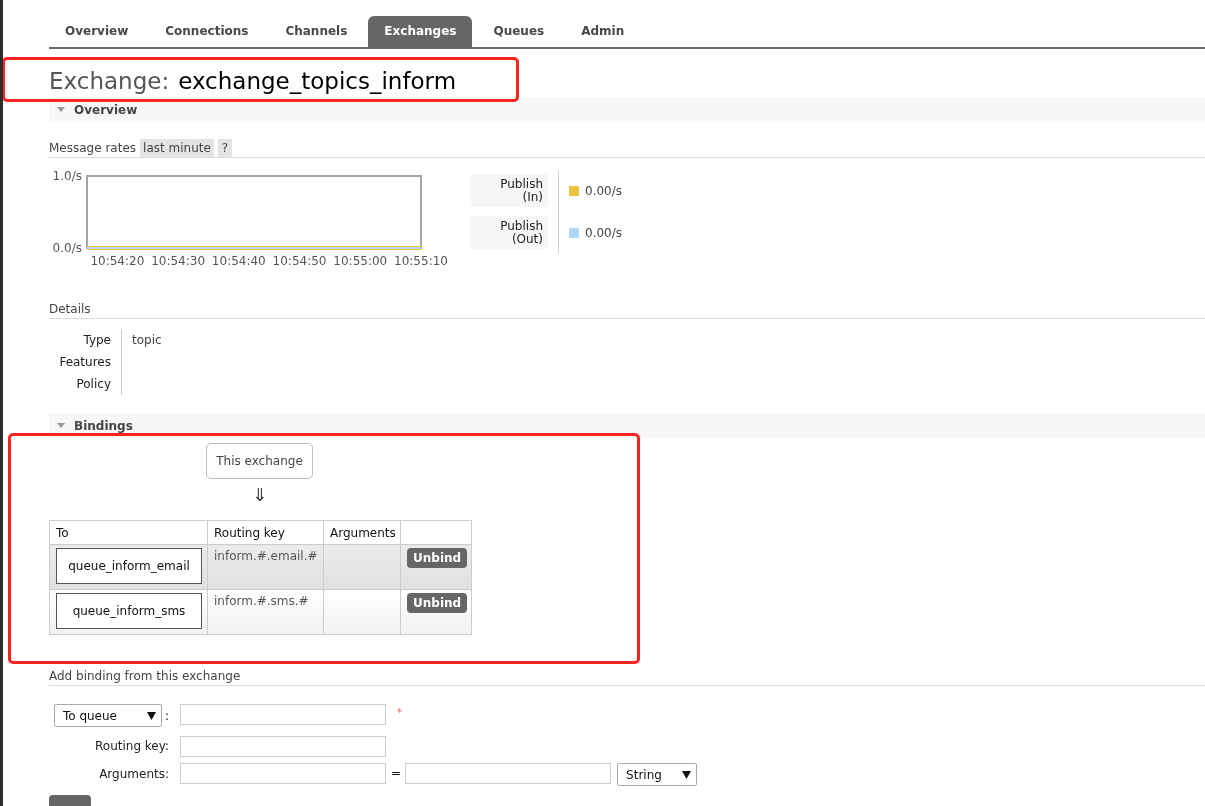  What do you see at coordinates (109, 81) in the screenshot?
I see `title-label: Exchange:` at bounding box center [109, 81].